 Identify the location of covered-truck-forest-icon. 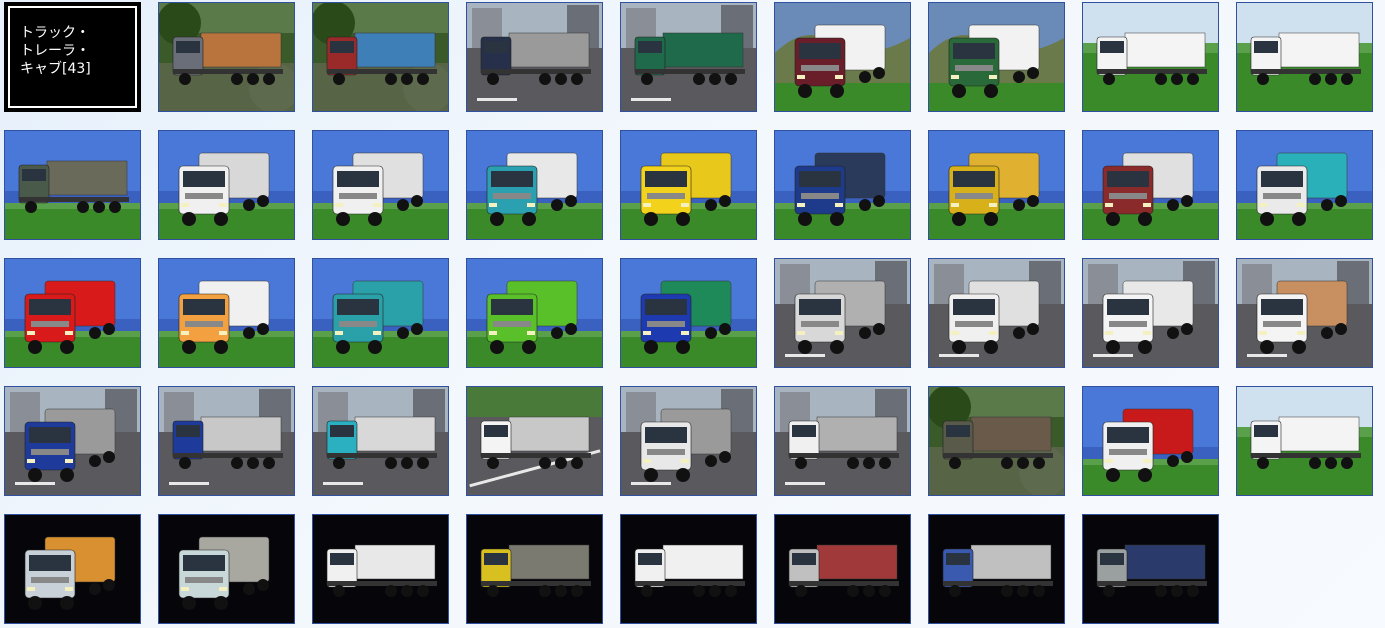
(380, 57).